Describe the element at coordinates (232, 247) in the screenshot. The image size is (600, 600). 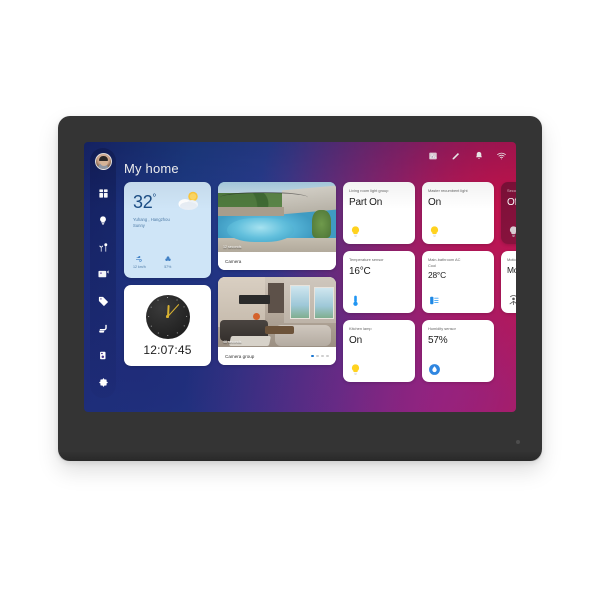
I see `camera-timestamp: 12 seconds` at that location.